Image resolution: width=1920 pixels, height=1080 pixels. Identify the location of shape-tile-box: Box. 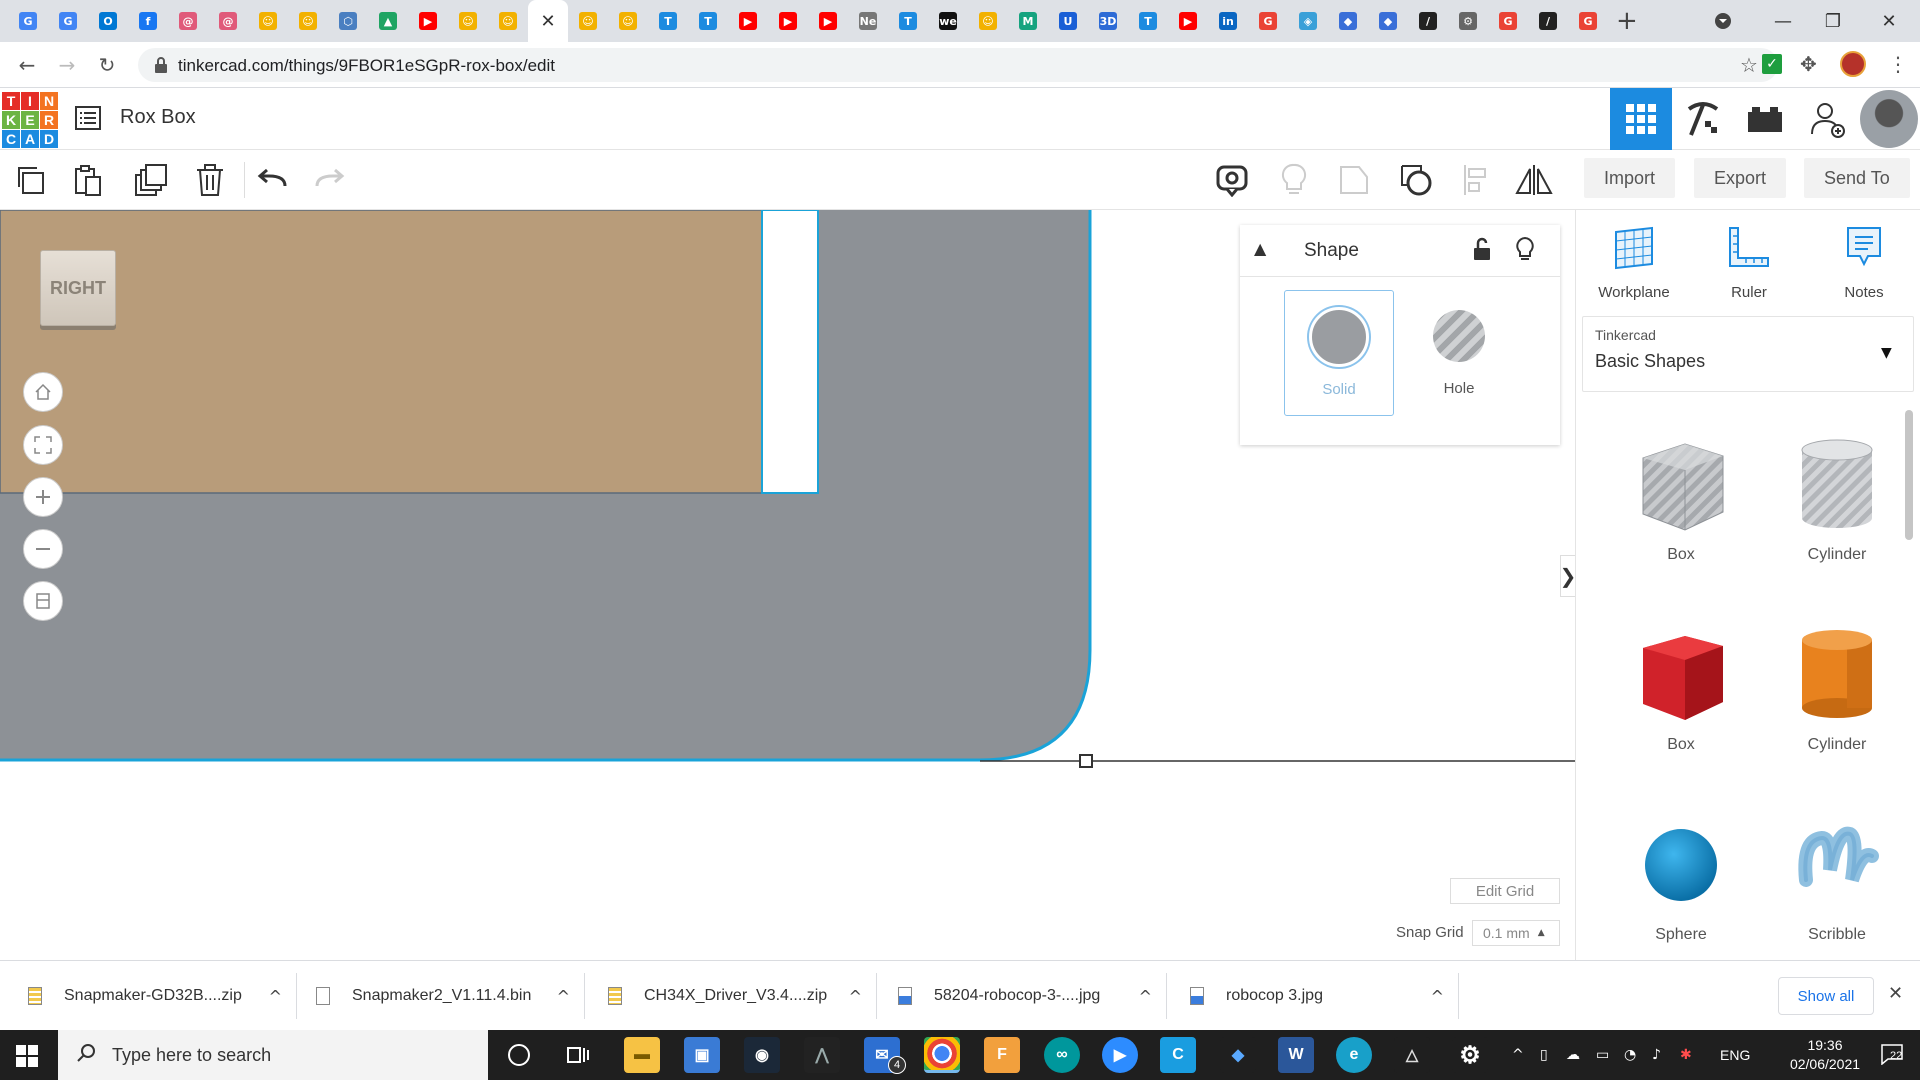
(1681, 687).